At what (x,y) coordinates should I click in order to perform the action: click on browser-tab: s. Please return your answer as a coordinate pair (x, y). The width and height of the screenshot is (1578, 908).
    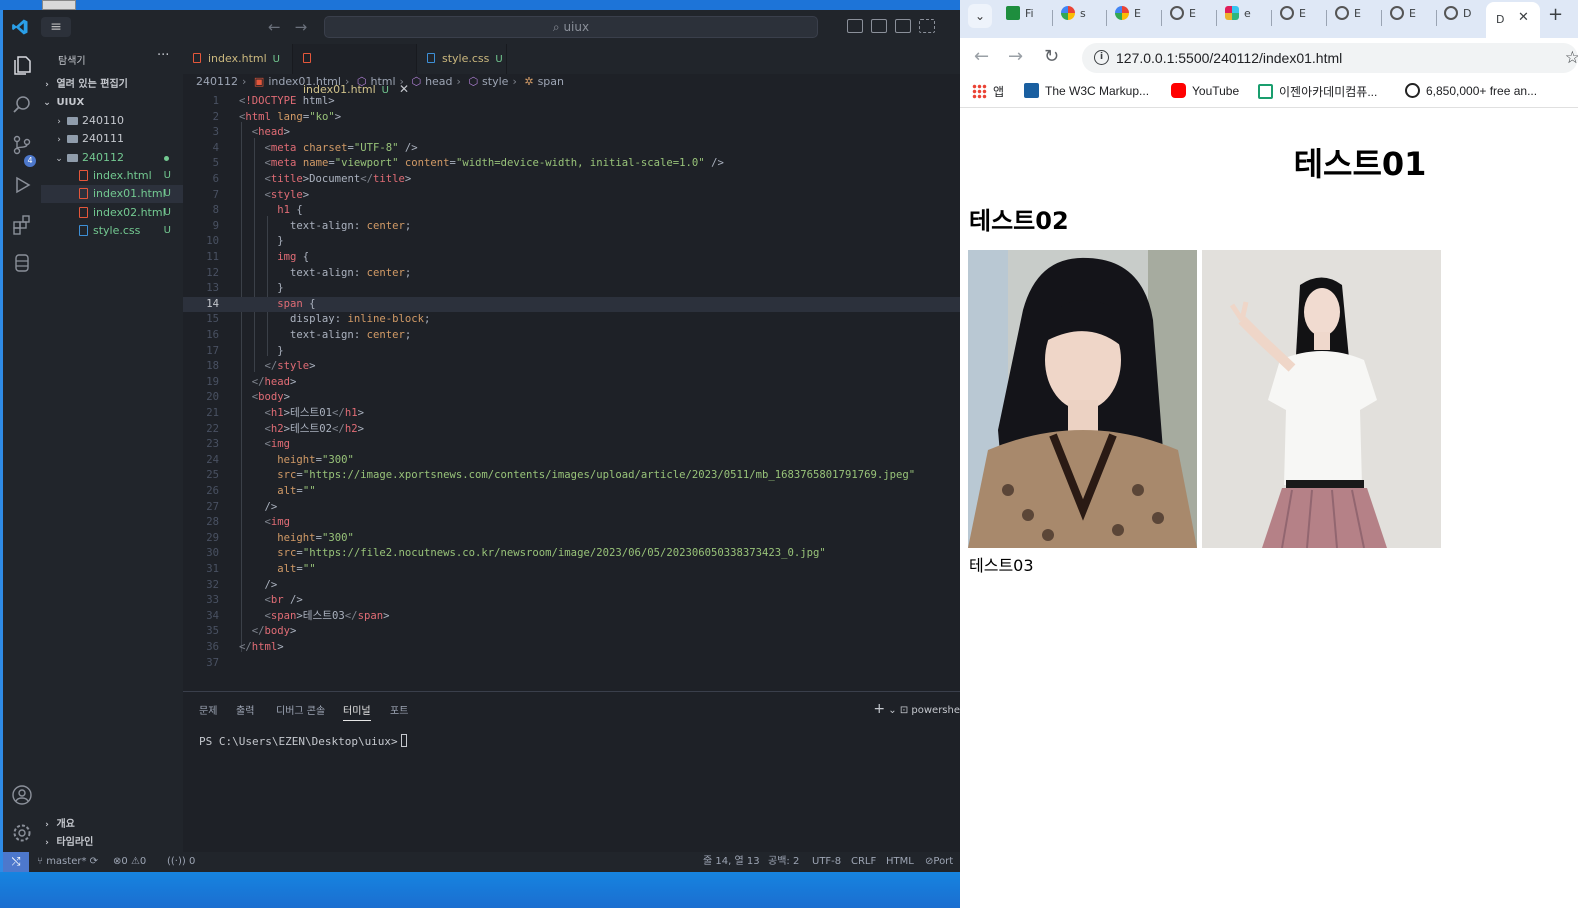
    Looking at the image, I should click on (1073, 19).